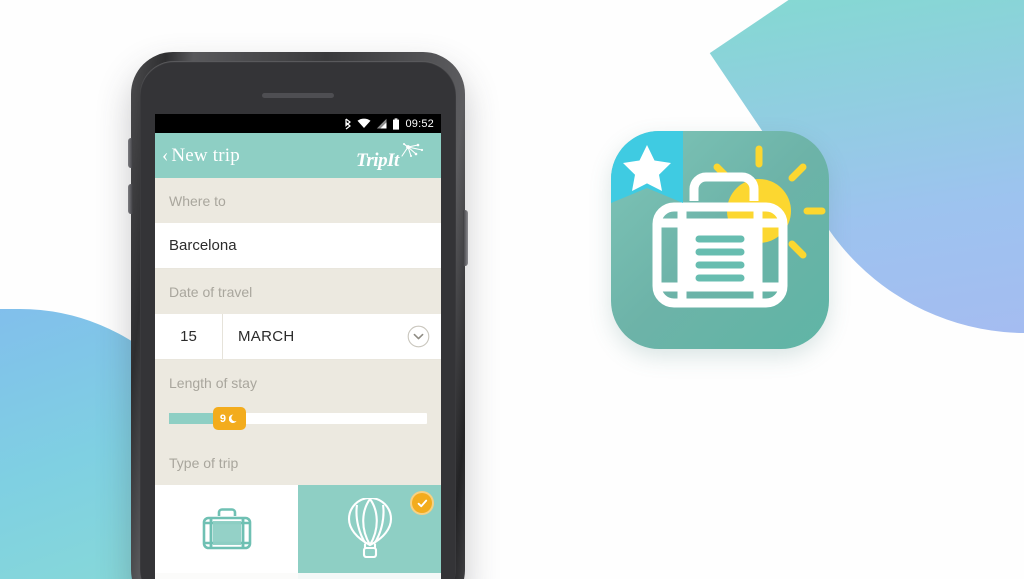 This screenshot has height=579, width=1024. What do you see at coordinates (348, 123) in the screenshot?
I see `bluetooth-icon` at bounding box center [348, 123].